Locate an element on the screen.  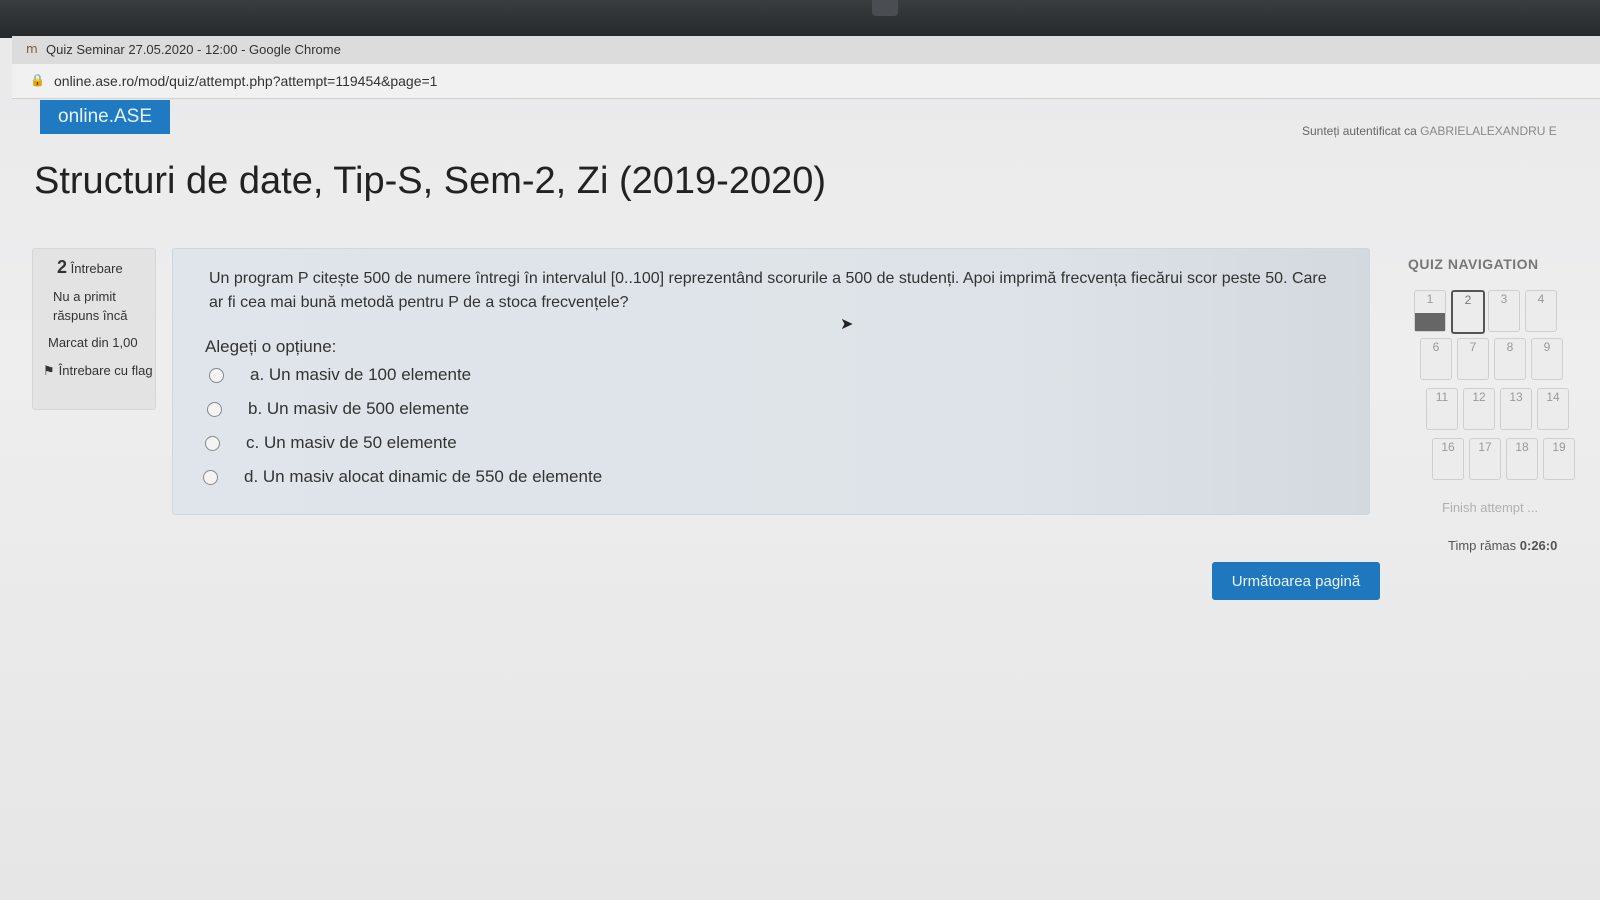
flag-label: Întrebare cu flag is located at coordinates (105, 370).